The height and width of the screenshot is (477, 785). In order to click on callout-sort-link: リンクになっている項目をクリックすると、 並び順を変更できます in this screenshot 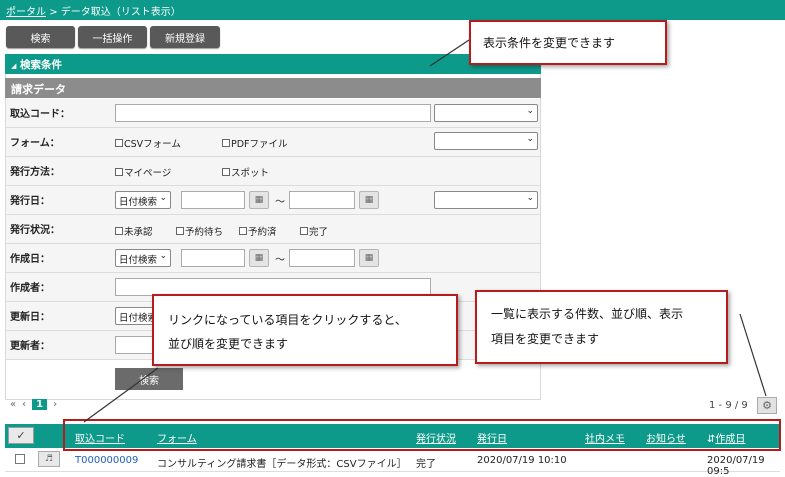, I will do `click(305, 330)`.